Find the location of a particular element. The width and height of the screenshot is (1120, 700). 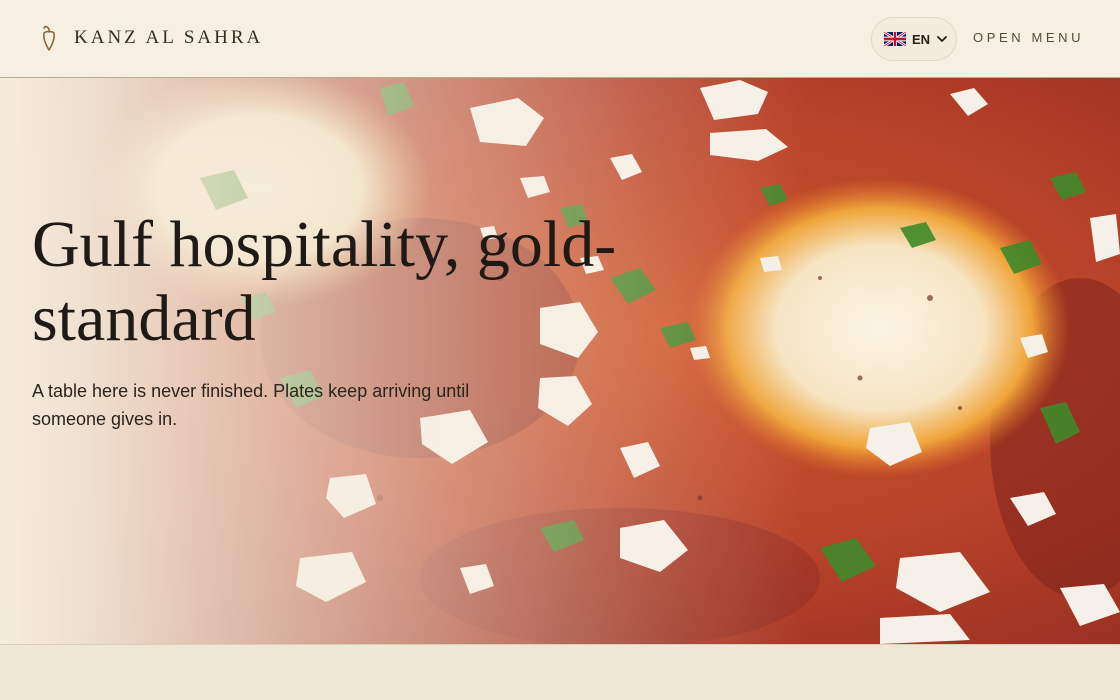

open-menu-button: OPEN MENU is located at coordinates (1028, 37).